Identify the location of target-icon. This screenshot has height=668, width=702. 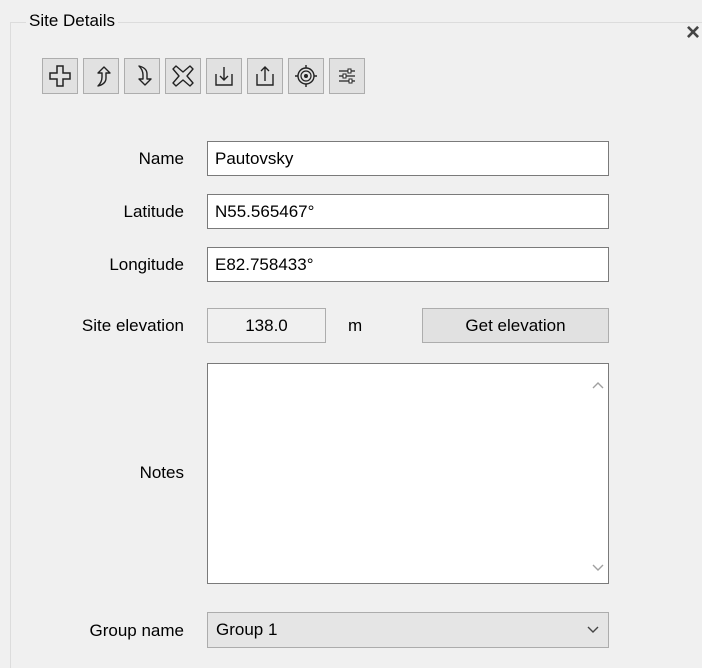
(306, 76).